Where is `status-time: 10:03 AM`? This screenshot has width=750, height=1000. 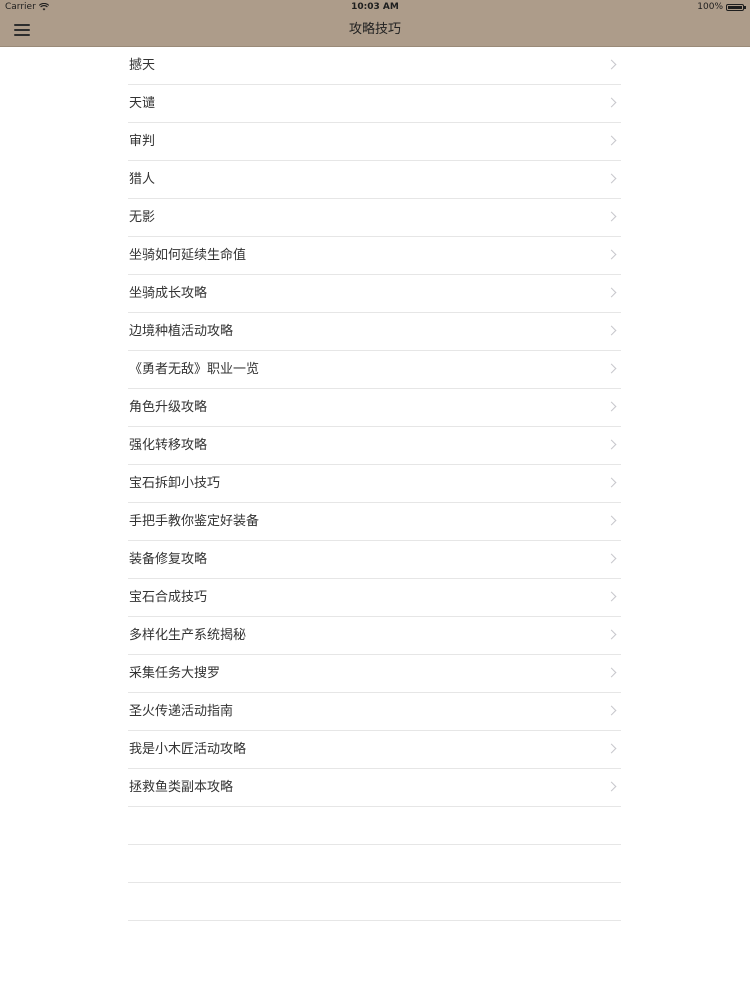
status-time: 10:03 AM is located at coordinates (375, 7).